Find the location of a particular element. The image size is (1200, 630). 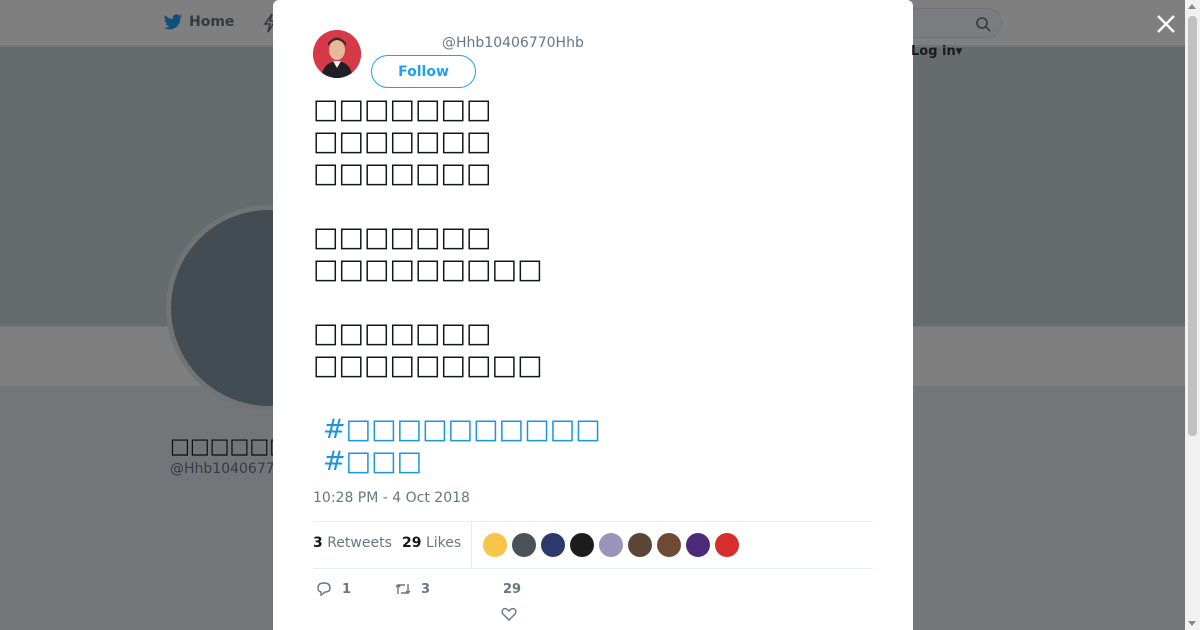

login-label: Log in is located at coordinates (933, 51).